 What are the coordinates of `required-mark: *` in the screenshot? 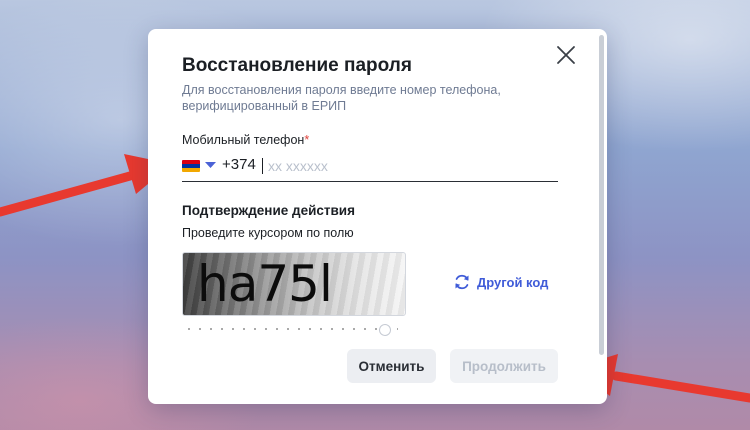 It's located at (307, 140).